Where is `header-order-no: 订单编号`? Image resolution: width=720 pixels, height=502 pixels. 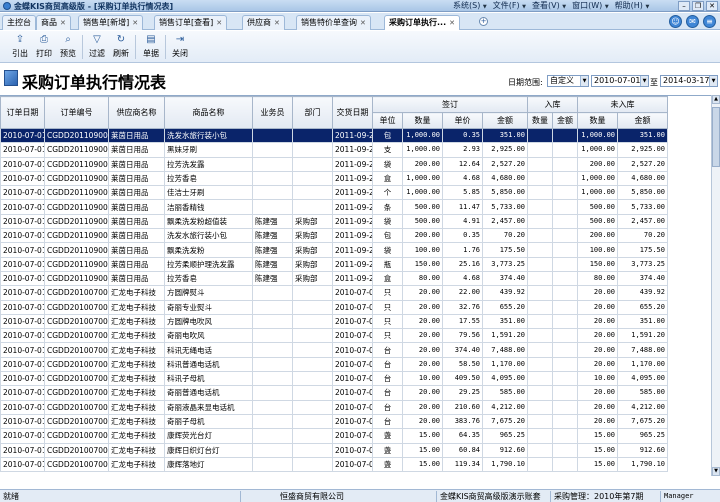 header-order-no: 订单编号 is located at coordinates (76, 112).